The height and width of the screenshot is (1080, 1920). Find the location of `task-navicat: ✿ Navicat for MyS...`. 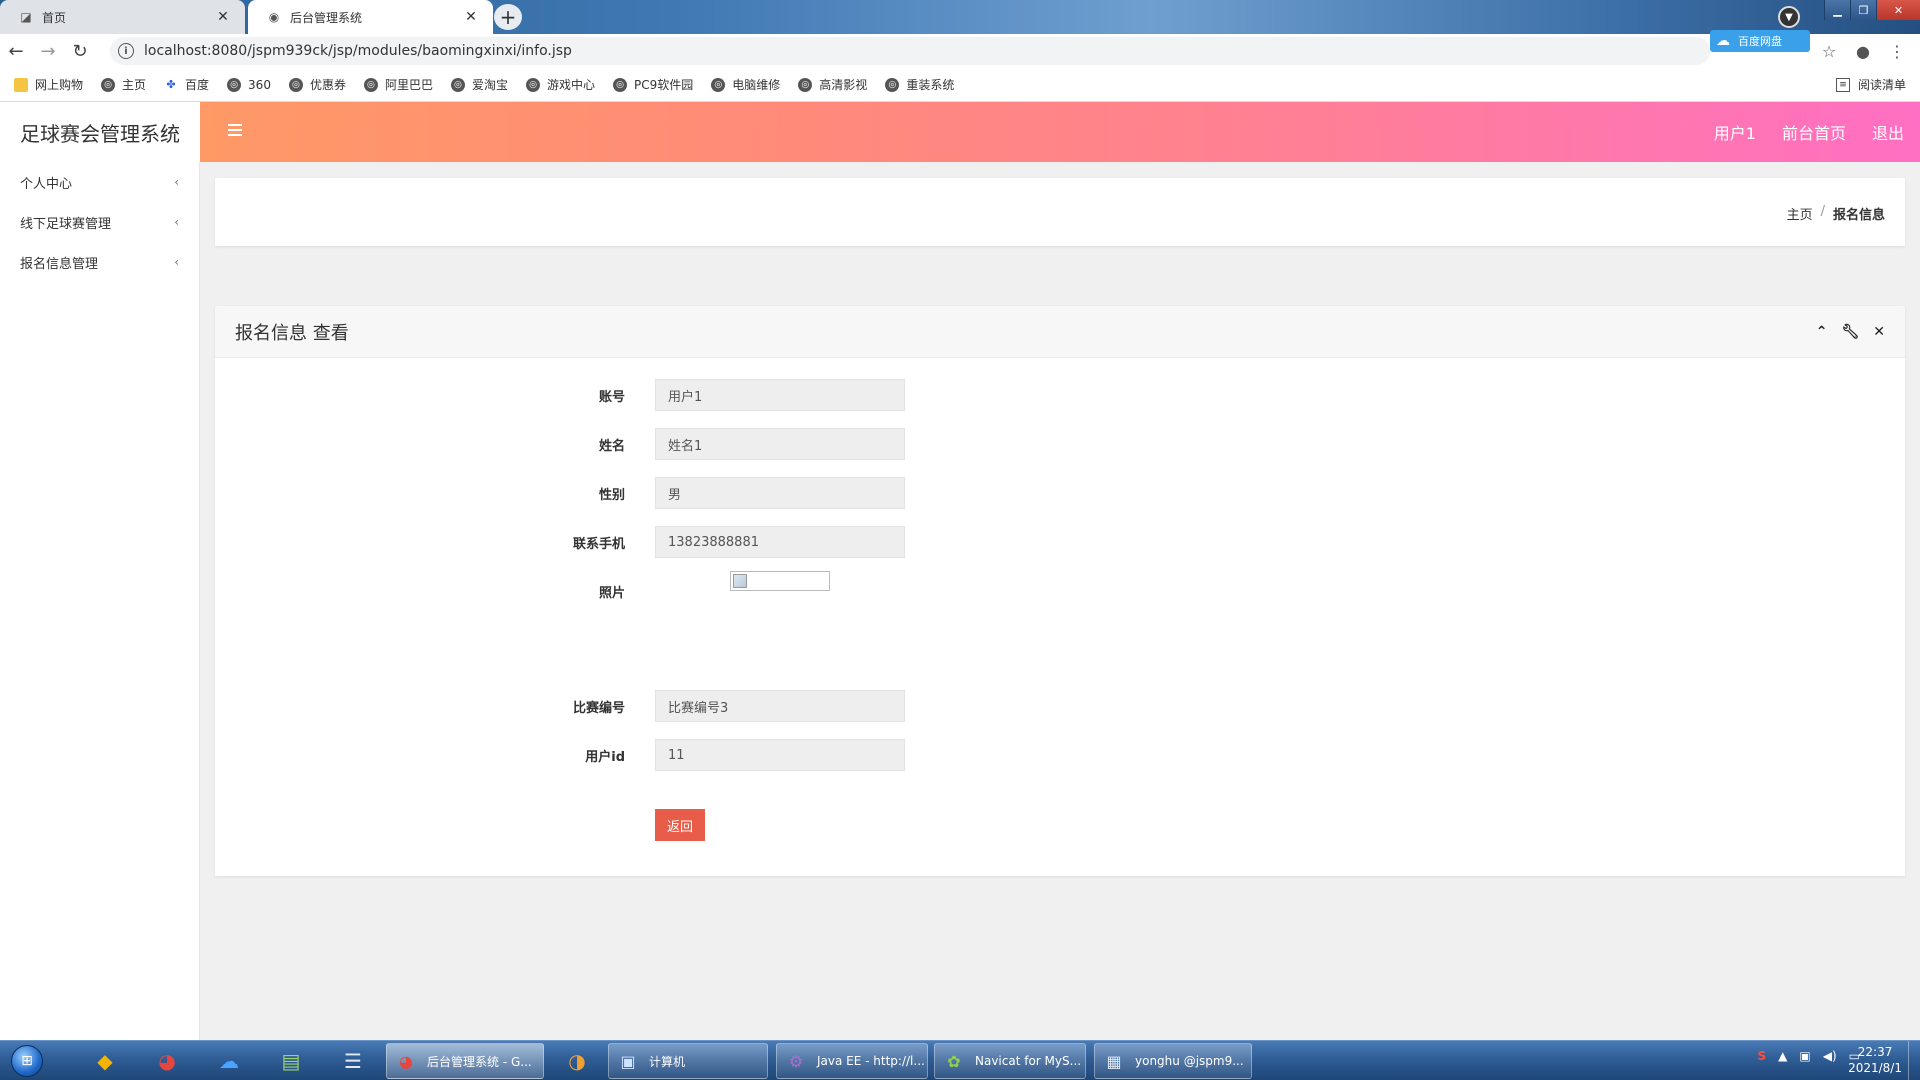

task-navicat: ✿ Navicat for MyS... is located at coordinates (1010, 1061).